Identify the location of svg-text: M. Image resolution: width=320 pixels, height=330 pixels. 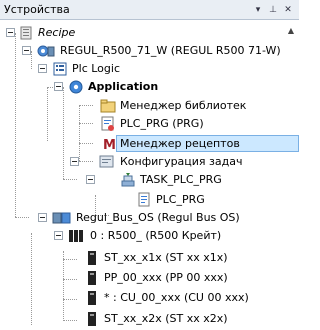
(109, 145).